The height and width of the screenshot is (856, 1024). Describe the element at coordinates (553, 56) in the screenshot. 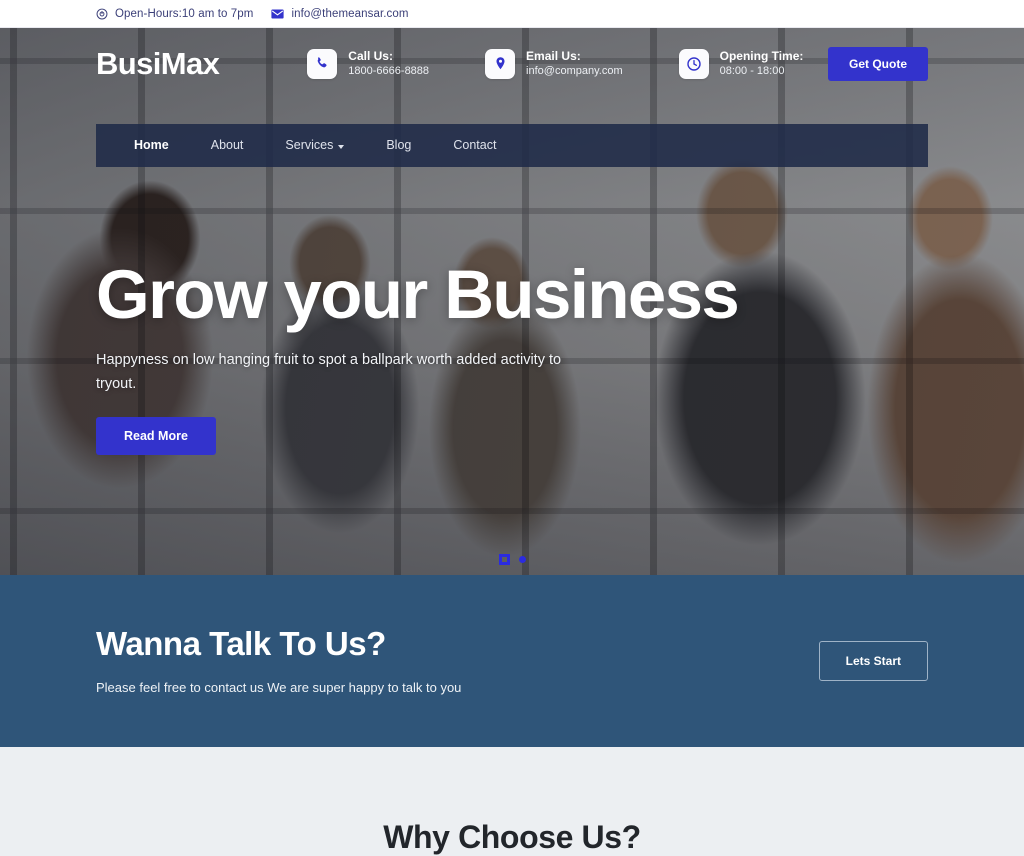

I see `contact-email-us-title: Email Us:` at that location.